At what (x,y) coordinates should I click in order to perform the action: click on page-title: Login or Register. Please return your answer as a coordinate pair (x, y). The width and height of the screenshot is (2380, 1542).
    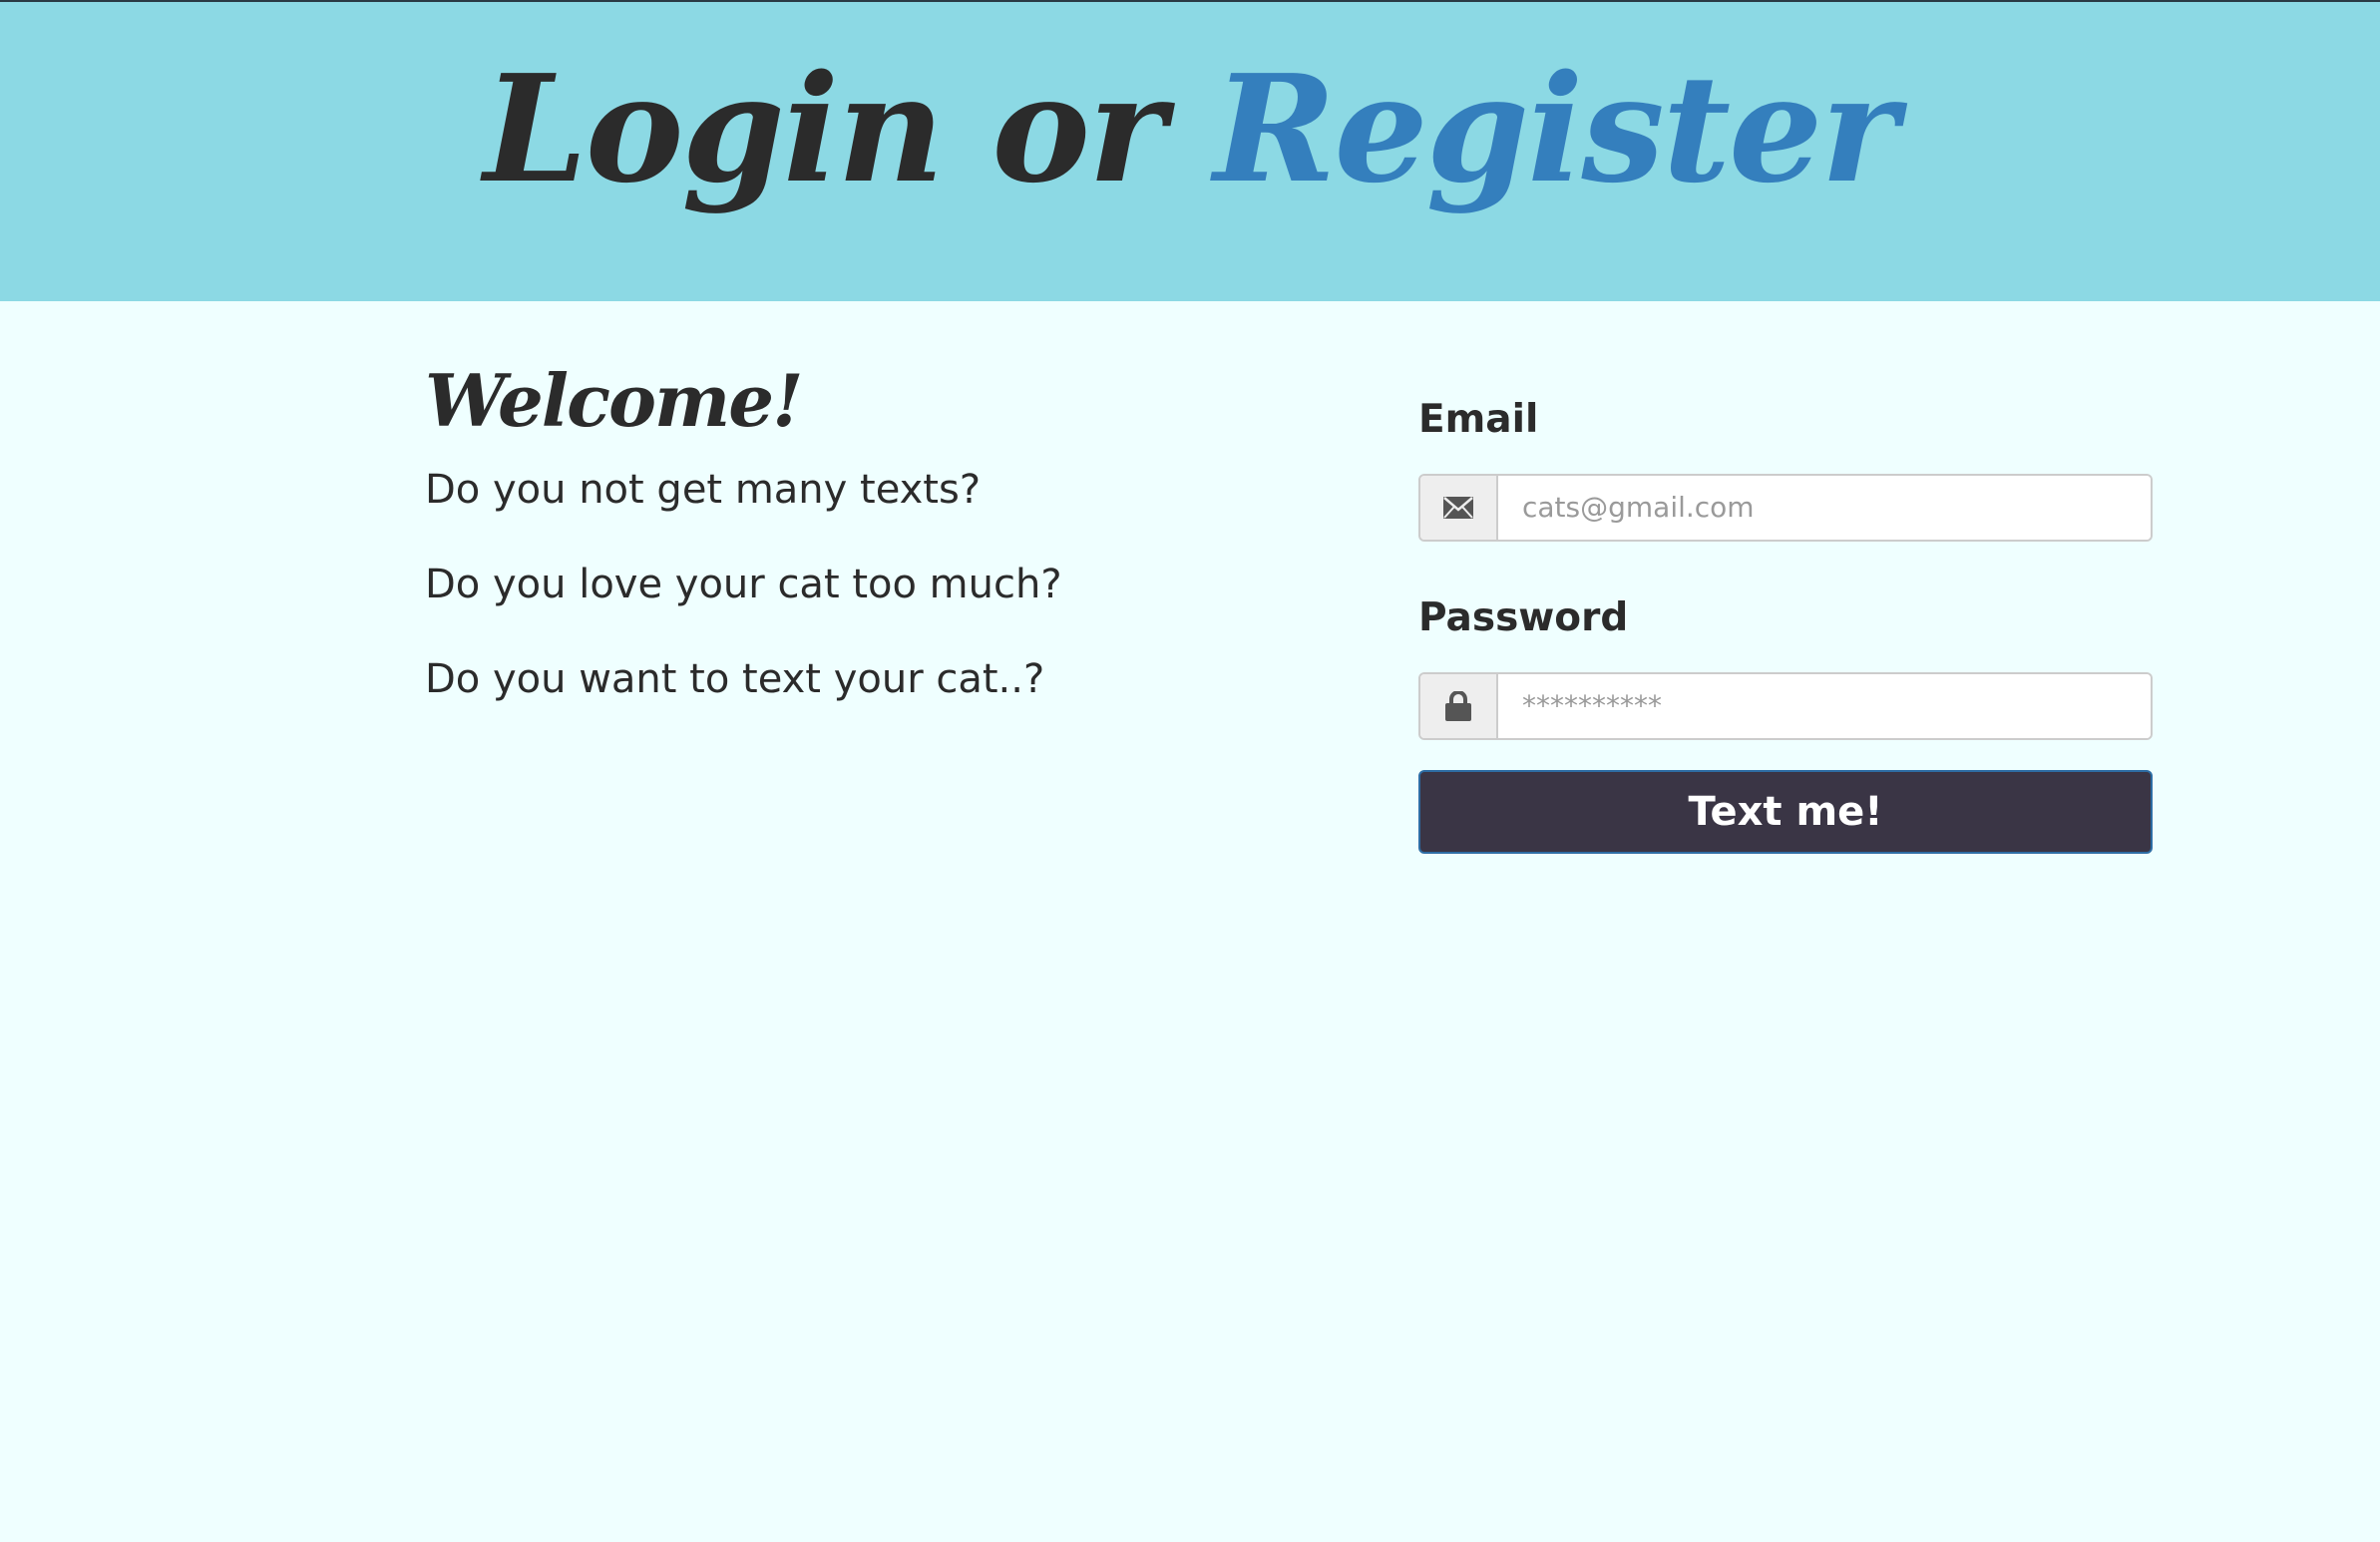
    Looking at the image, I should click on (1190, 128).